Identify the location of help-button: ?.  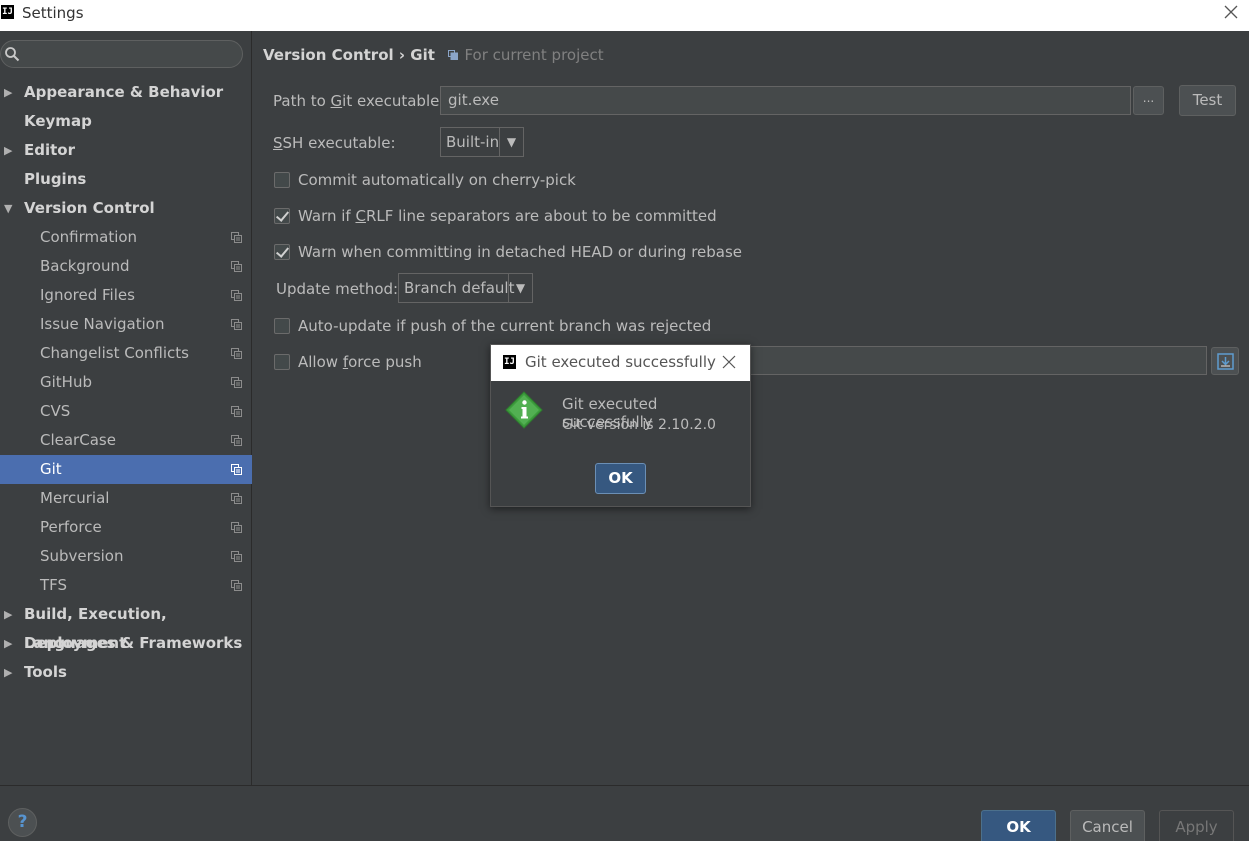
(22, 822).